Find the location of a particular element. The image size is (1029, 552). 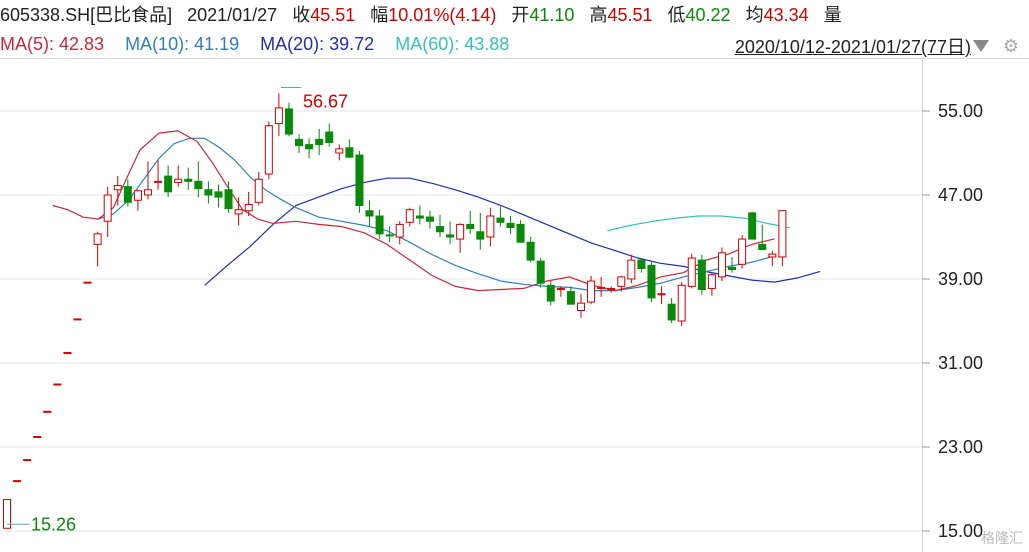

y-tick-label: 15.00 is located at coordinates (960, 531).